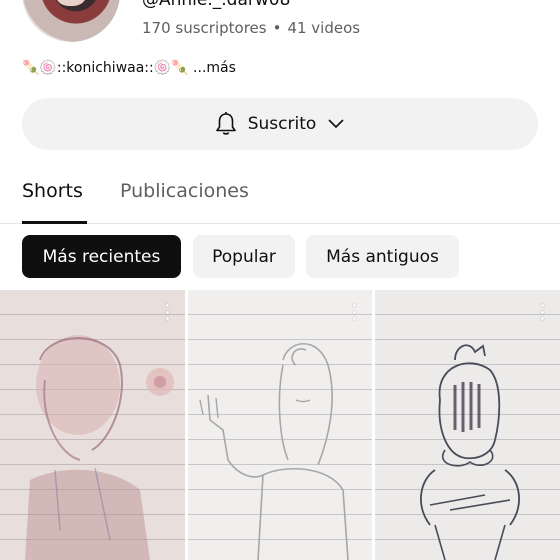  Describe the element at coordinates (274, 451) in the screenshot. I see `sketch-girl-waving-image` at that location.